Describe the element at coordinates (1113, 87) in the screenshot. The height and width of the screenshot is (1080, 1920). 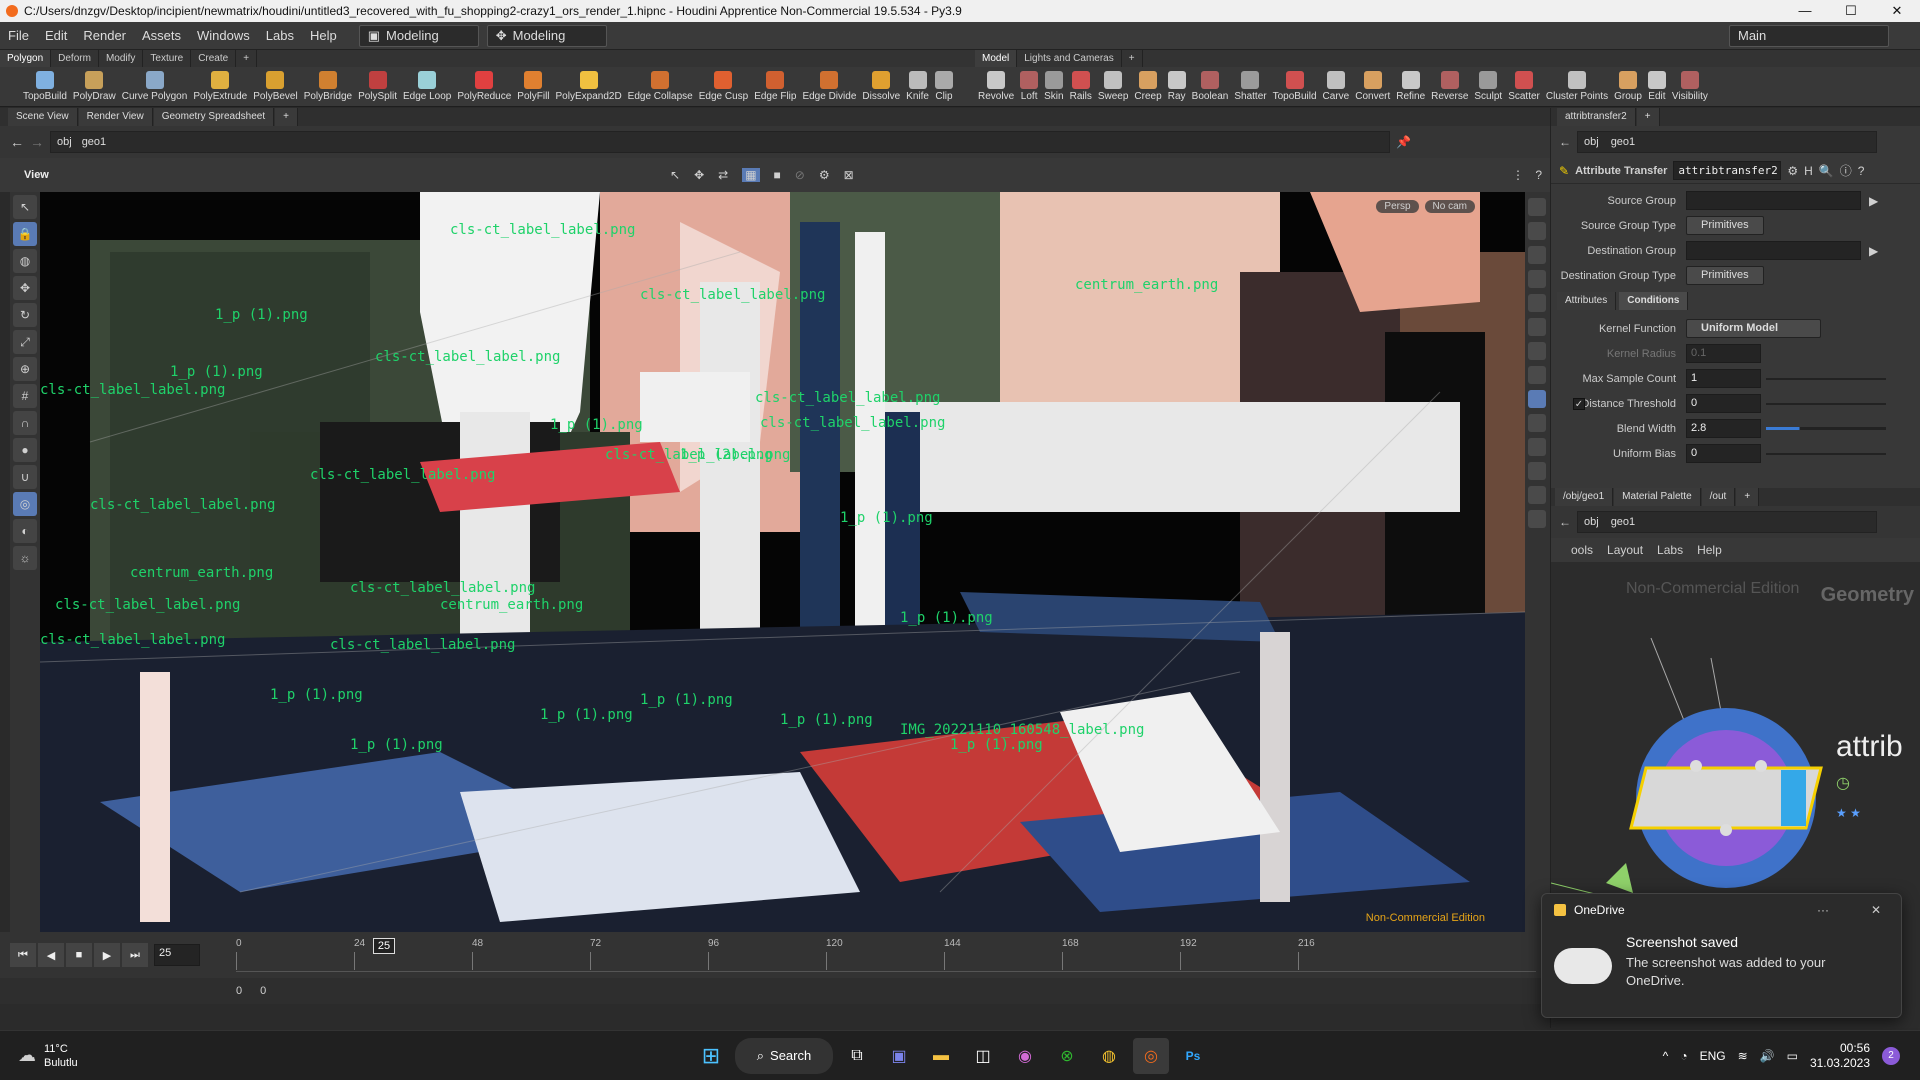
I see `shelf-tool-sweep: Sweep` at that location.